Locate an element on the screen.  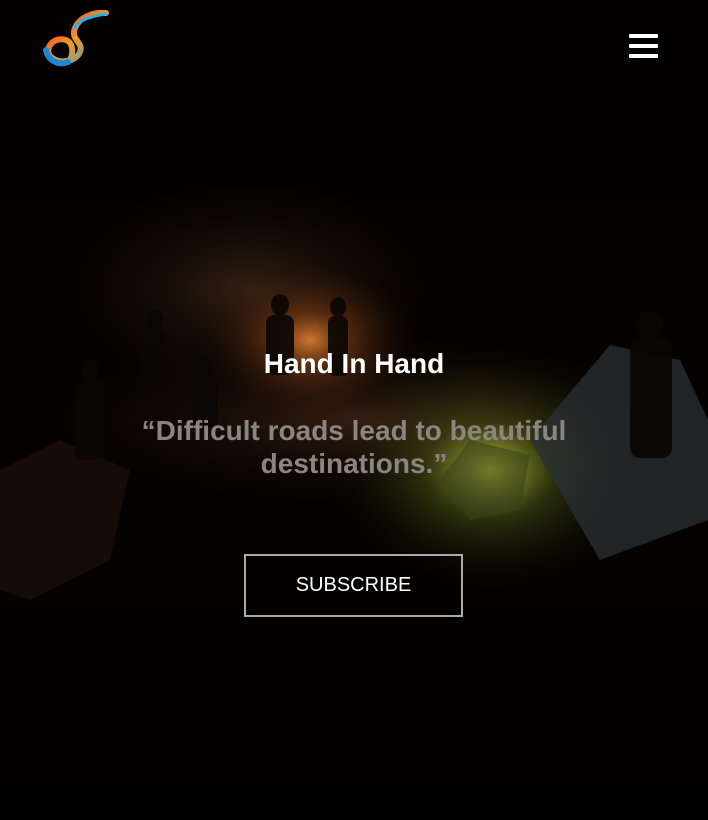
hamburger-menu-button is located at coordinates (643, 47).